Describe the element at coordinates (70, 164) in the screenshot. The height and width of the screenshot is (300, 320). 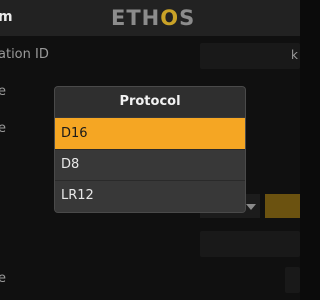
I see `option-label: D8` at that location.